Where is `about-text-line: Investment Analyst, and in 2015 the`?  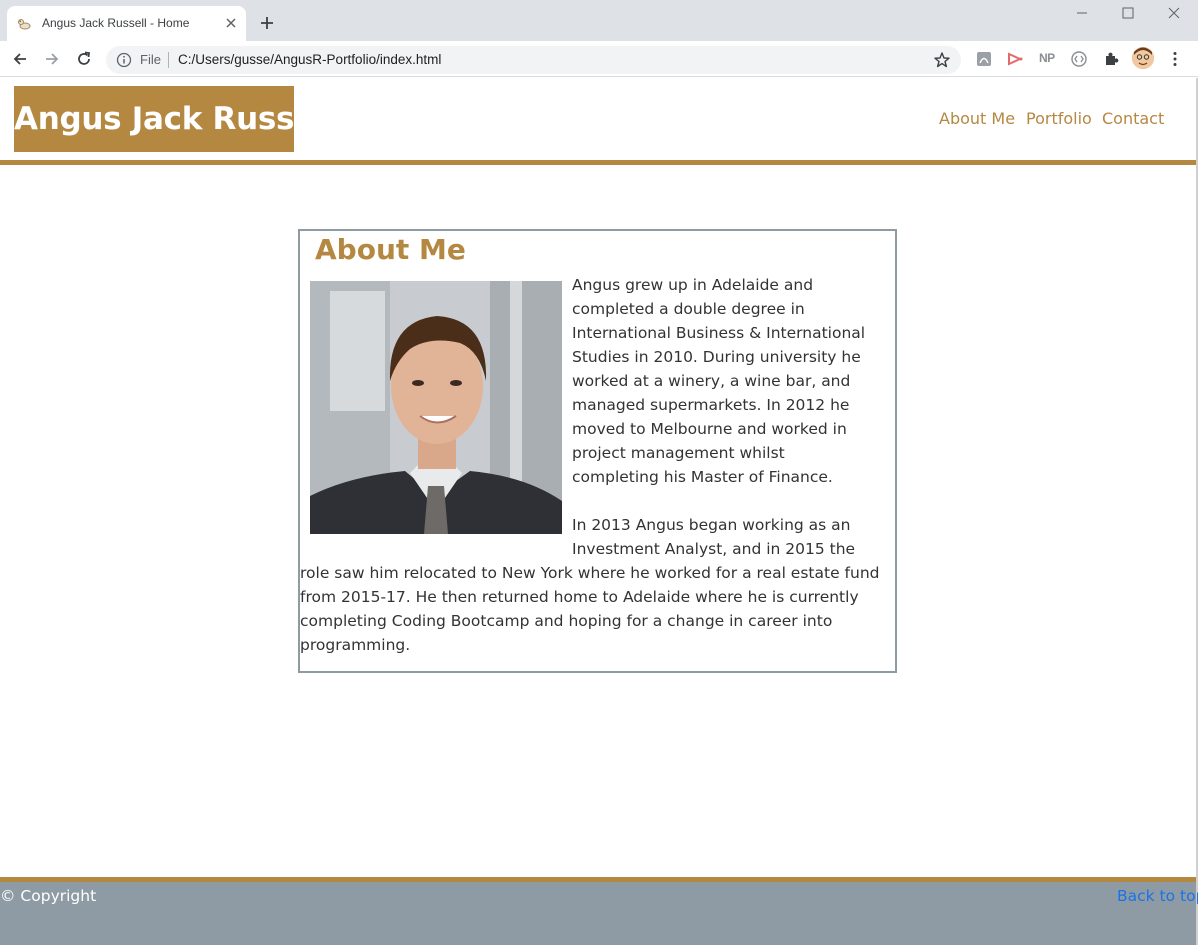
about-text-line: Investment Analyst, and in 2015 the is located at coordinates (714, 549).